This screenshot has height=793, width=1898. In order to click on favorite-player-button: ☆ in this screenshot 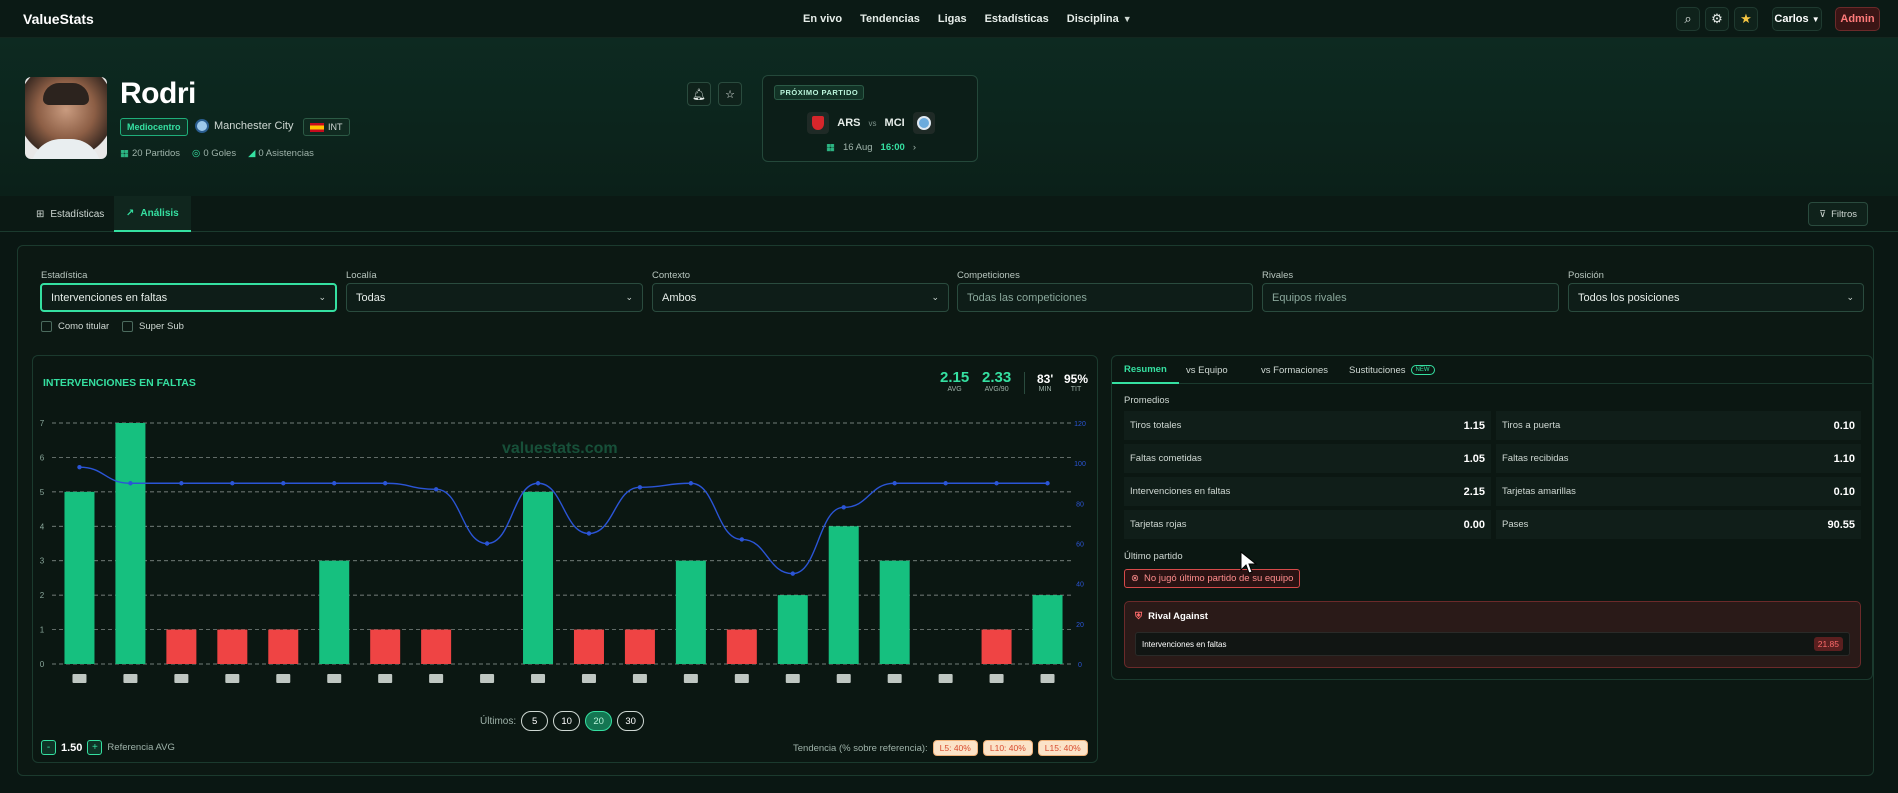, I will do `click(730, 94)`.